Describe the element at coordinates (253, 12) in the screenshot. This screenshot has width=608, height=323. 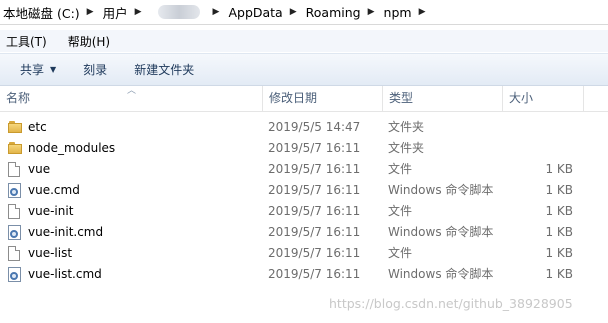
I see `breadcrumb-appdata: AppData` at that location.